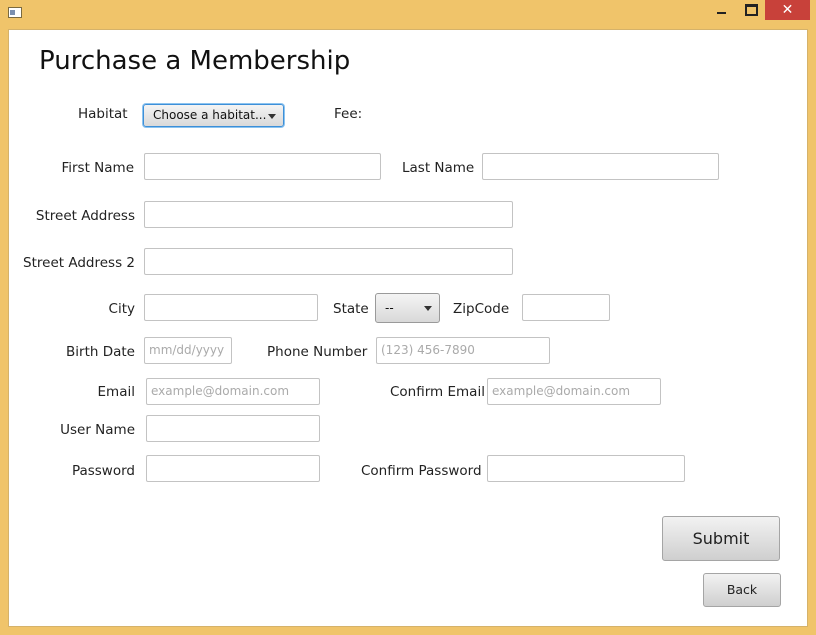 The height and width of the screenshot is (635, 816). What do you see at coordinates (438, 168) in the screenshot?
I see `last-name-label: Last Name` at bounding box center [438, 168].